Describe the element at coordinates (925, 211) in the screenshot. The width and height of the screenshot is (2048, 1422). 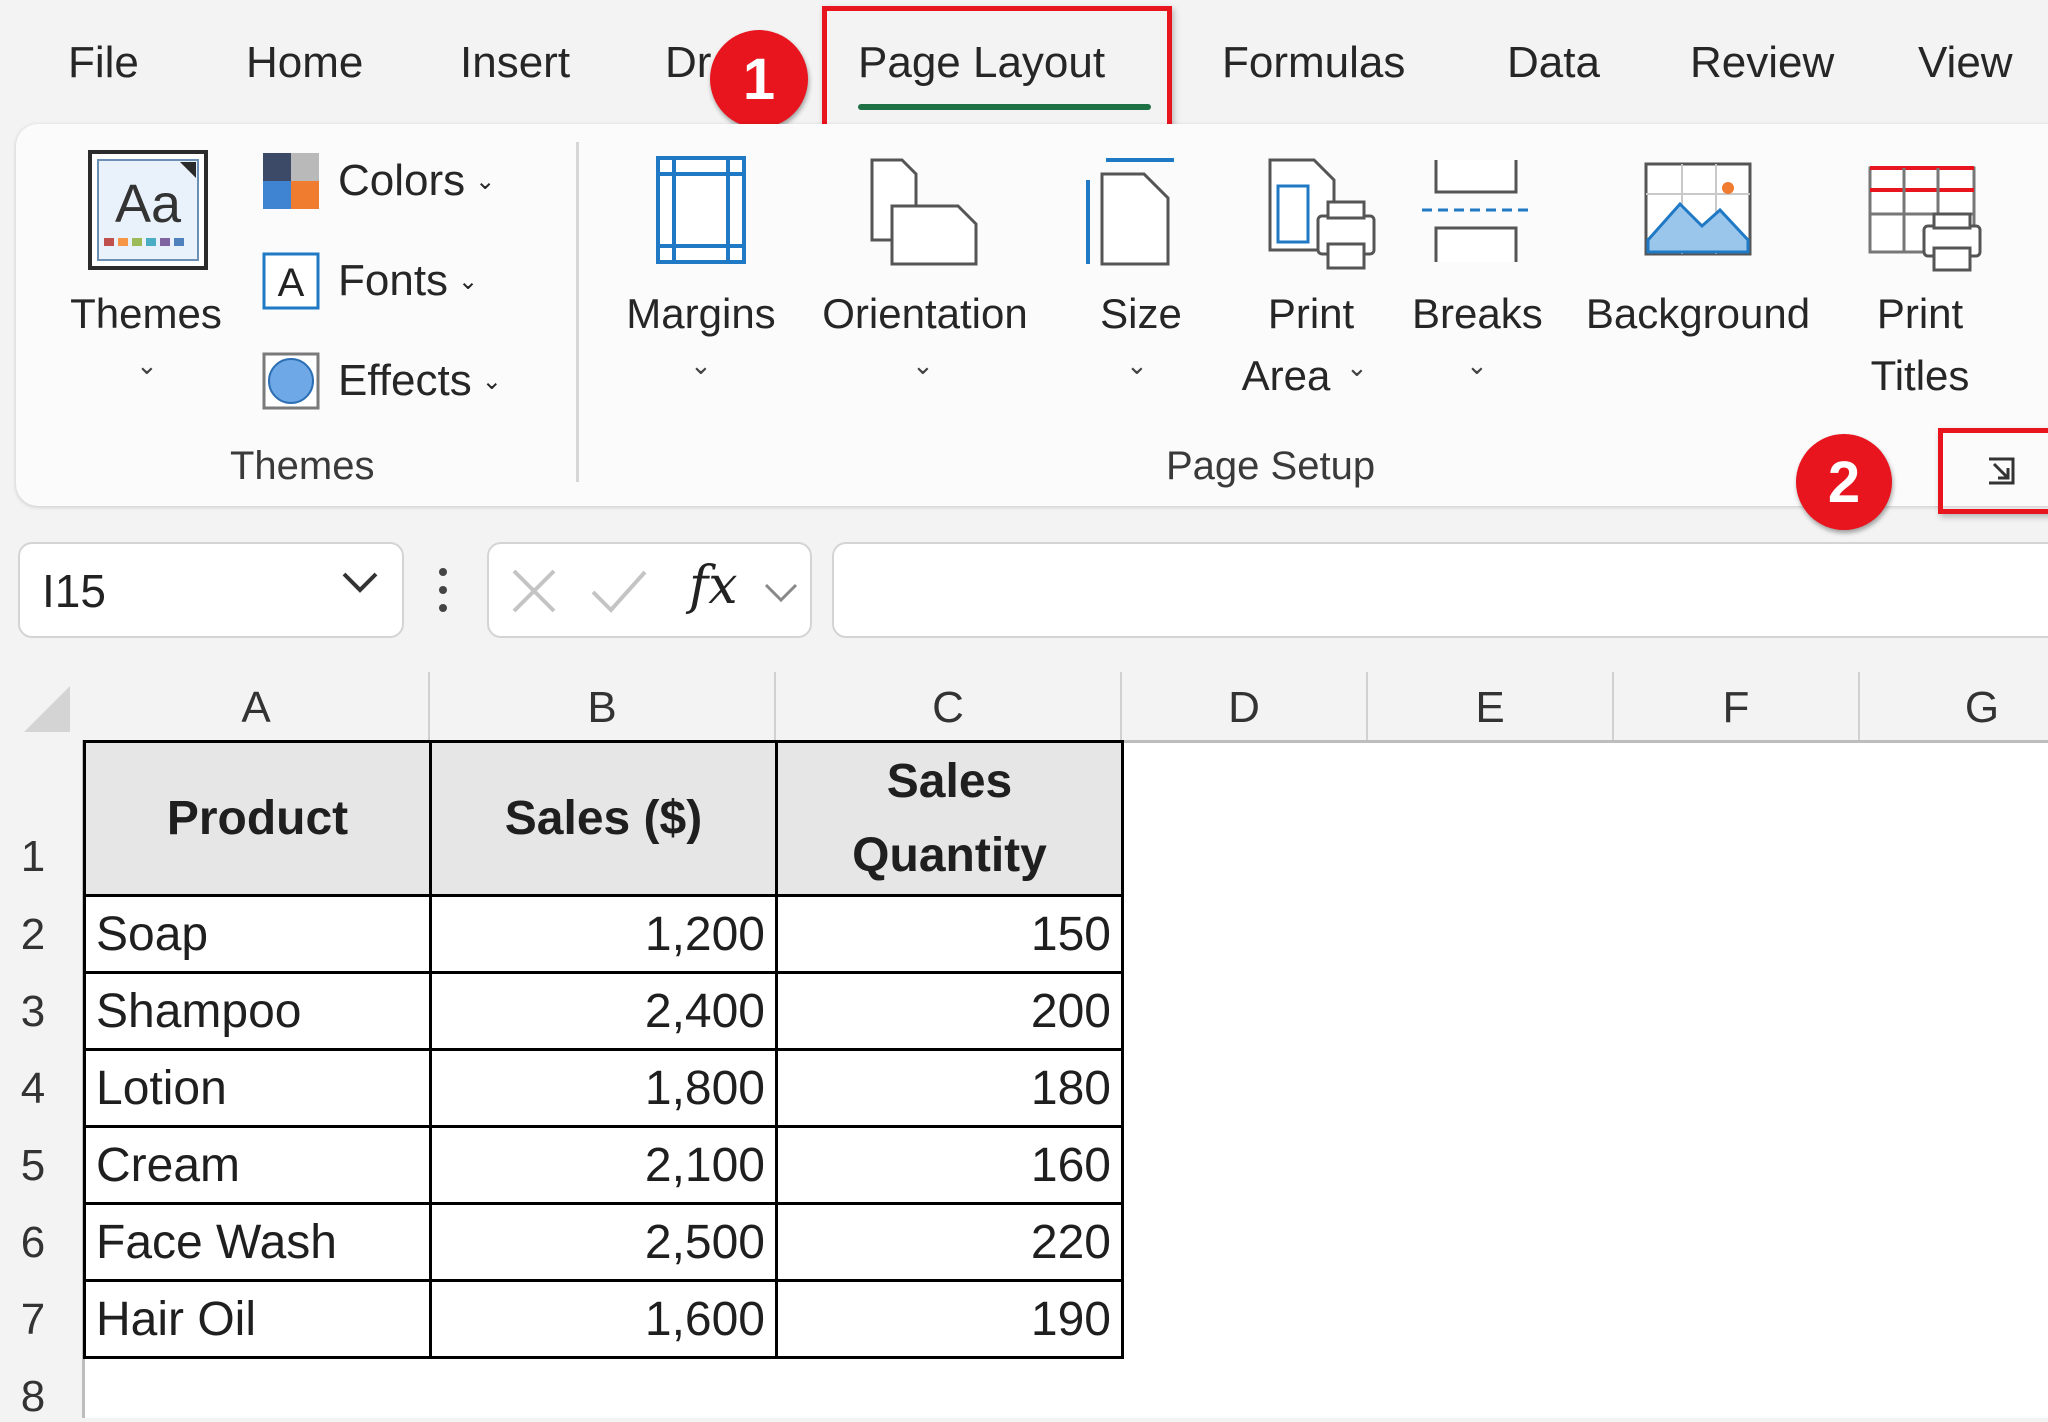
I see `orientation-icon` at that location.